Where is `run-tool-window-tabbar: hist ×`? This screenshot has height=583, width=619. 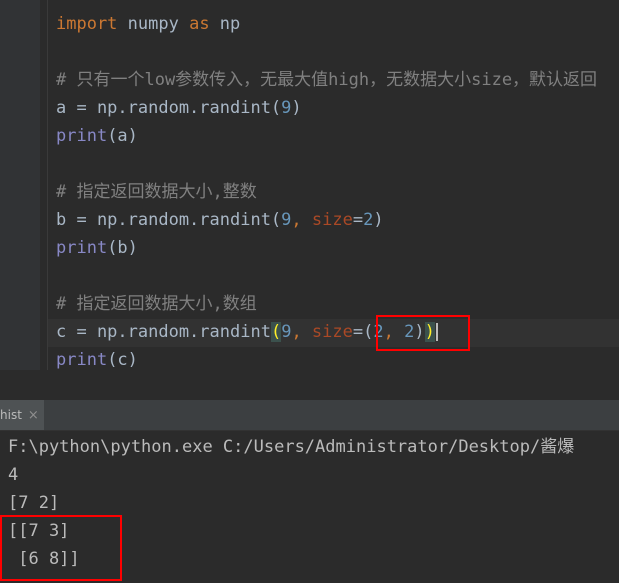
run-tool-window-tabbar: hist × is located at coordinates (309, 415).